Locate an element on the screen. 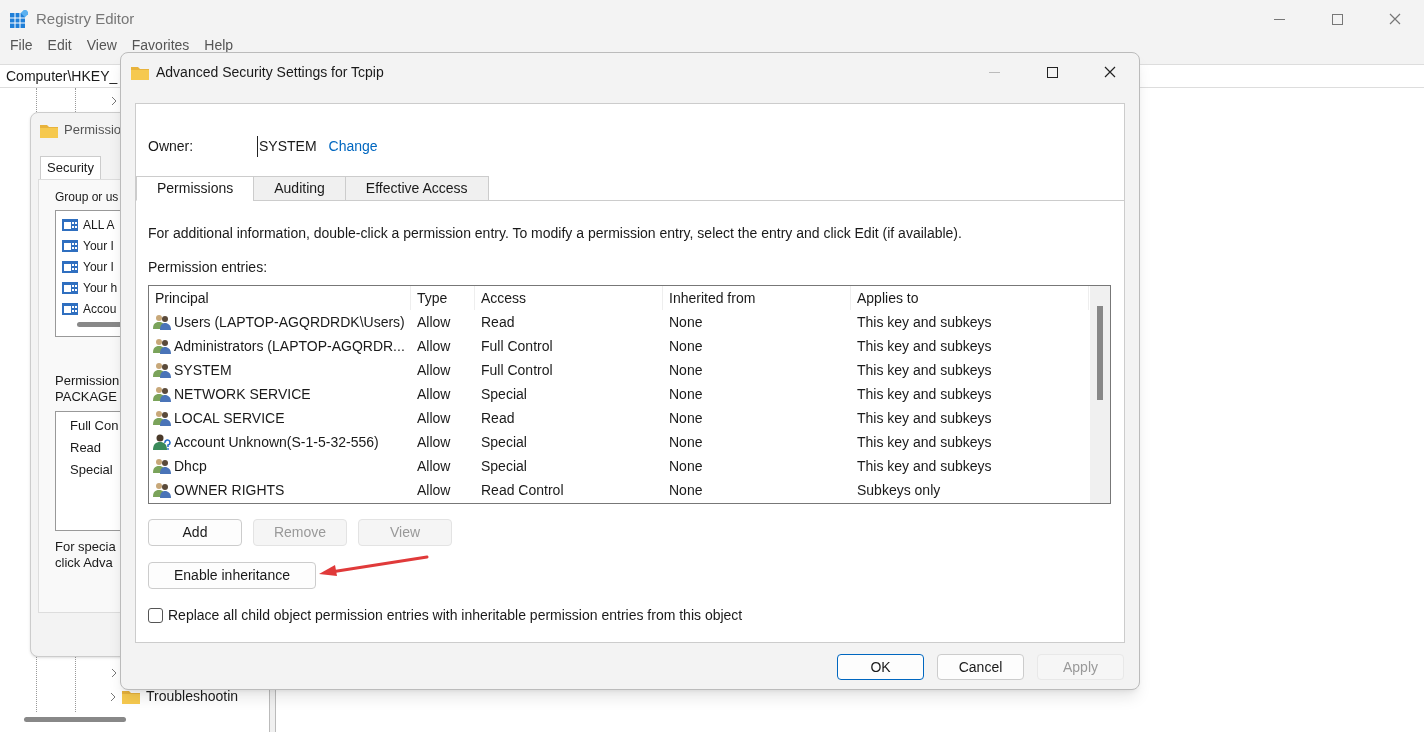 The width and height of the screenshot is (1424, 732). dialog-button: Cancel is located at coordinates (980, 667).